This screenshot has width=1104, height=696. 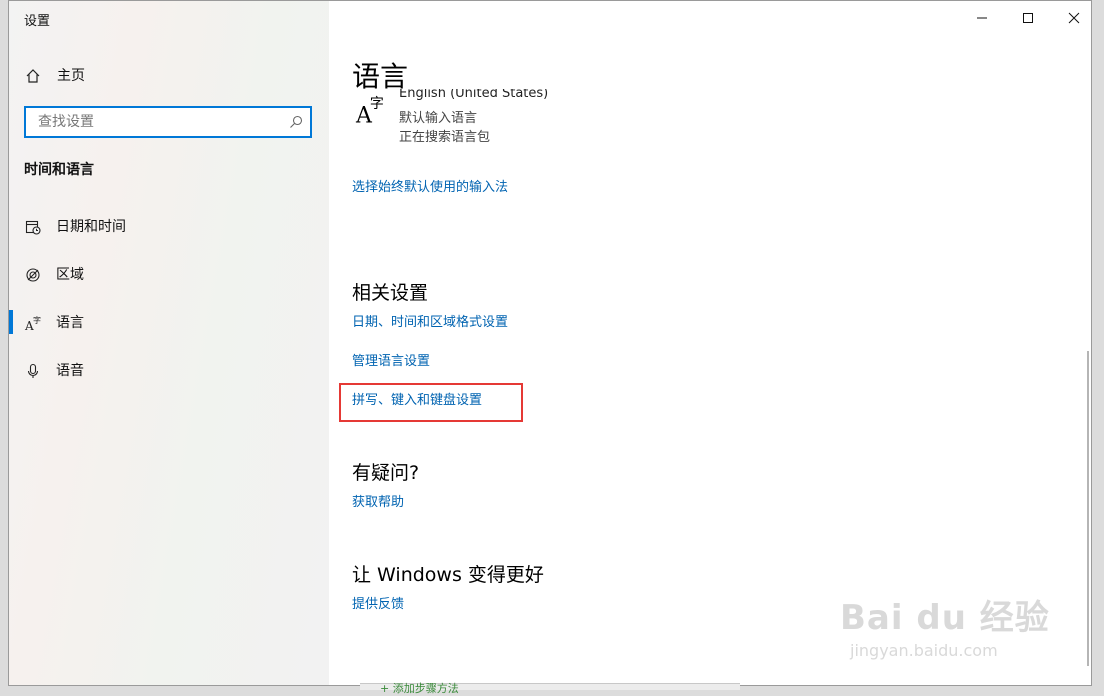 What do you see at coordinates (33, 275) in the screenshot?
I see `globe-icon` at bounding box center [33, 275].